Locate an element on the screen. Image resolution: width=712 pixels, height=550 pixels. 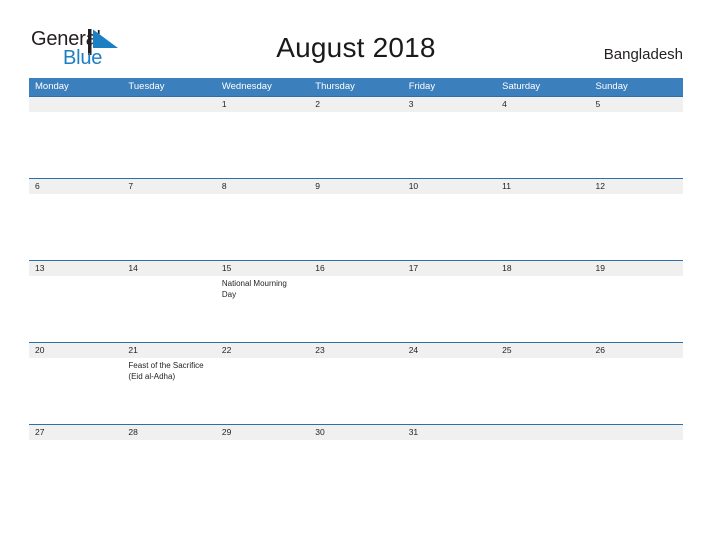
day-number: 27 is located at coordinates (75, 432).